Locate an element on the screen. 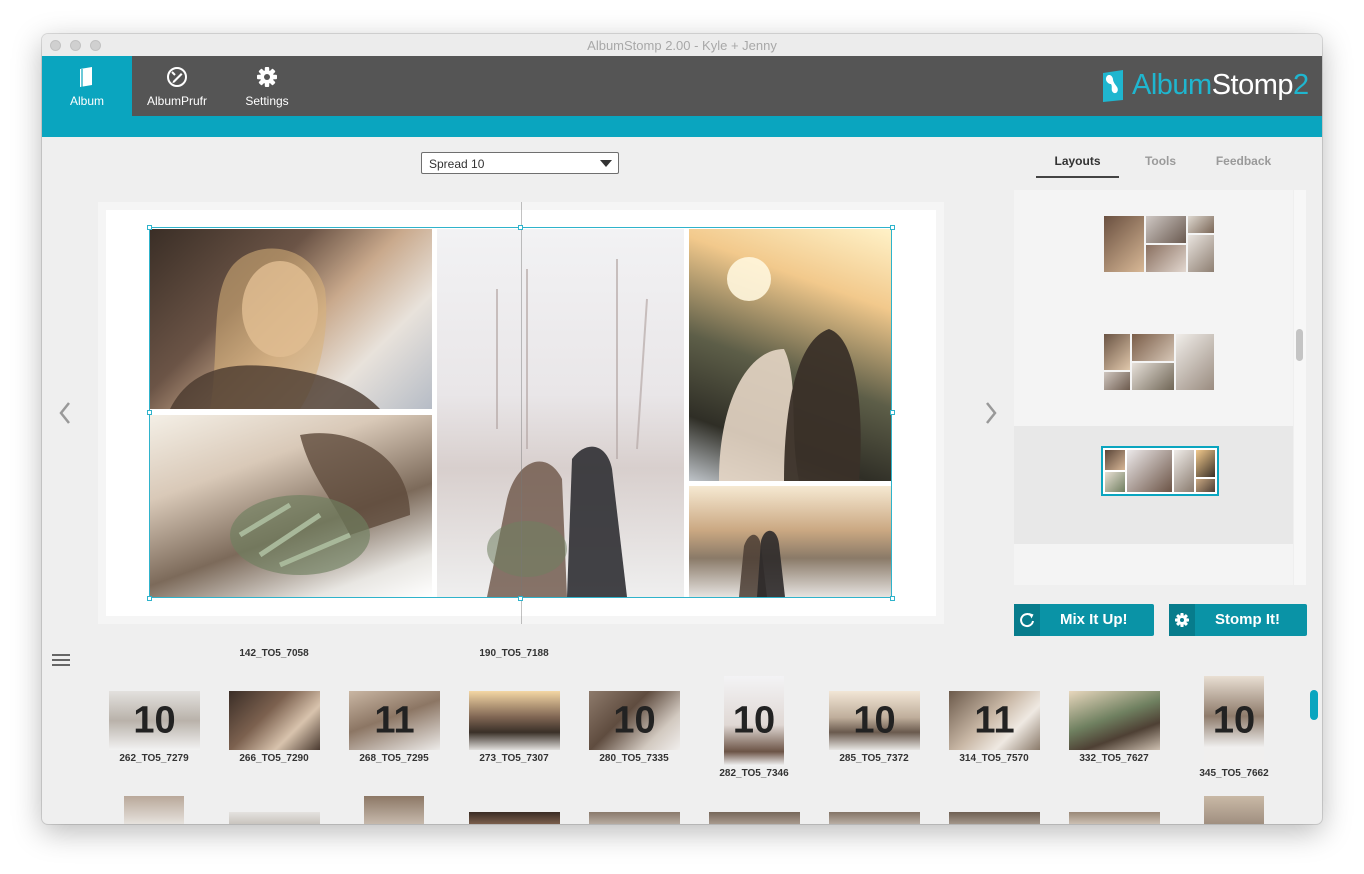  layouts-panel is located at coordinates (1153, 387).